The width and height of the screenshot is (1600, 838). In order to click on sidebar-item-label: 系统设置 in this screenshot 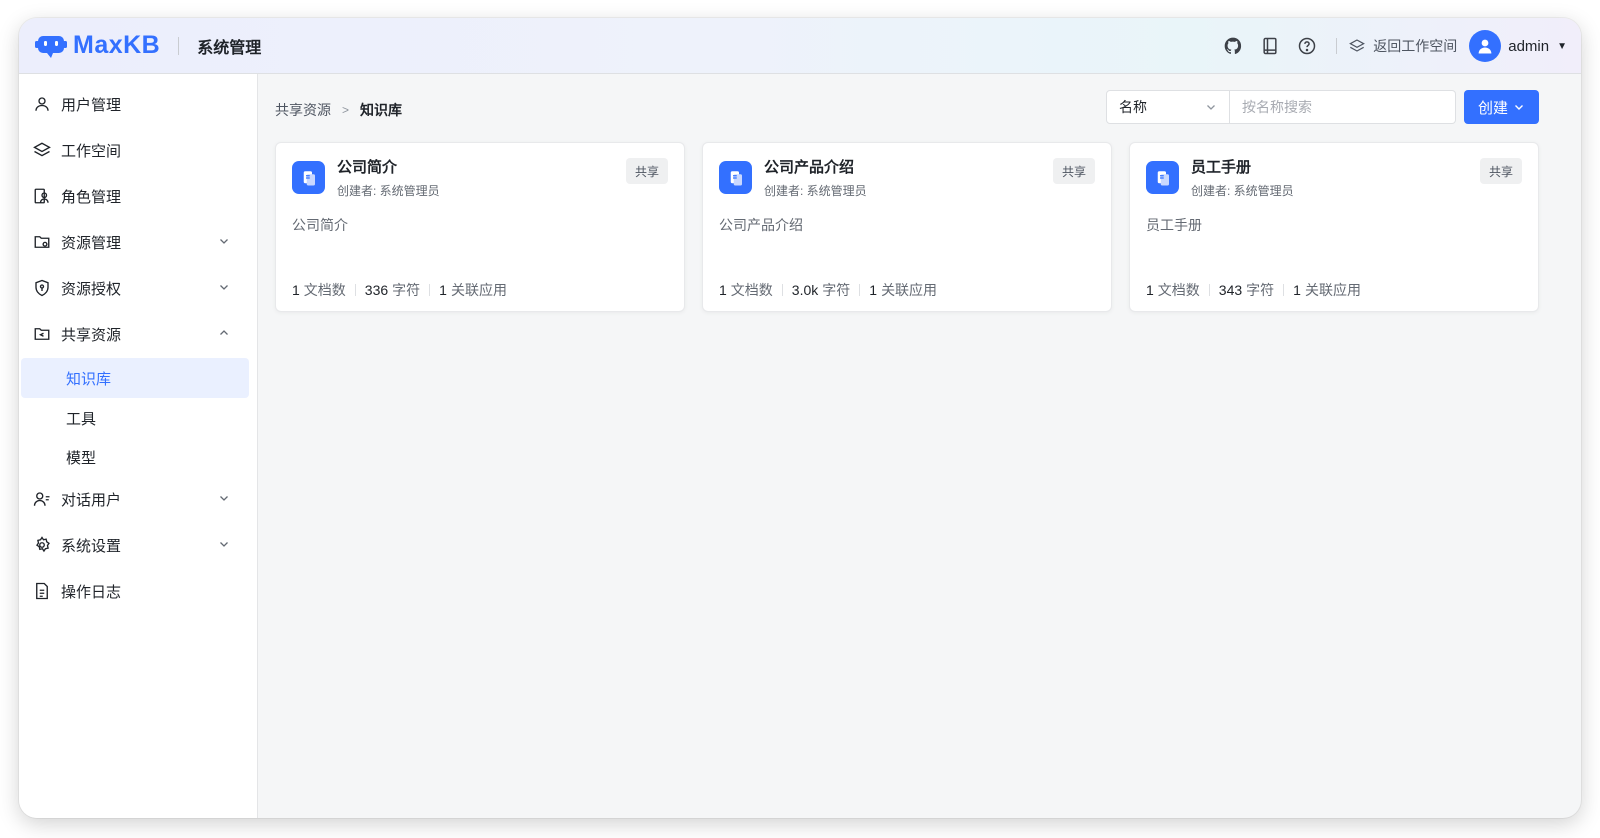, I will do `click(91, 546)`.